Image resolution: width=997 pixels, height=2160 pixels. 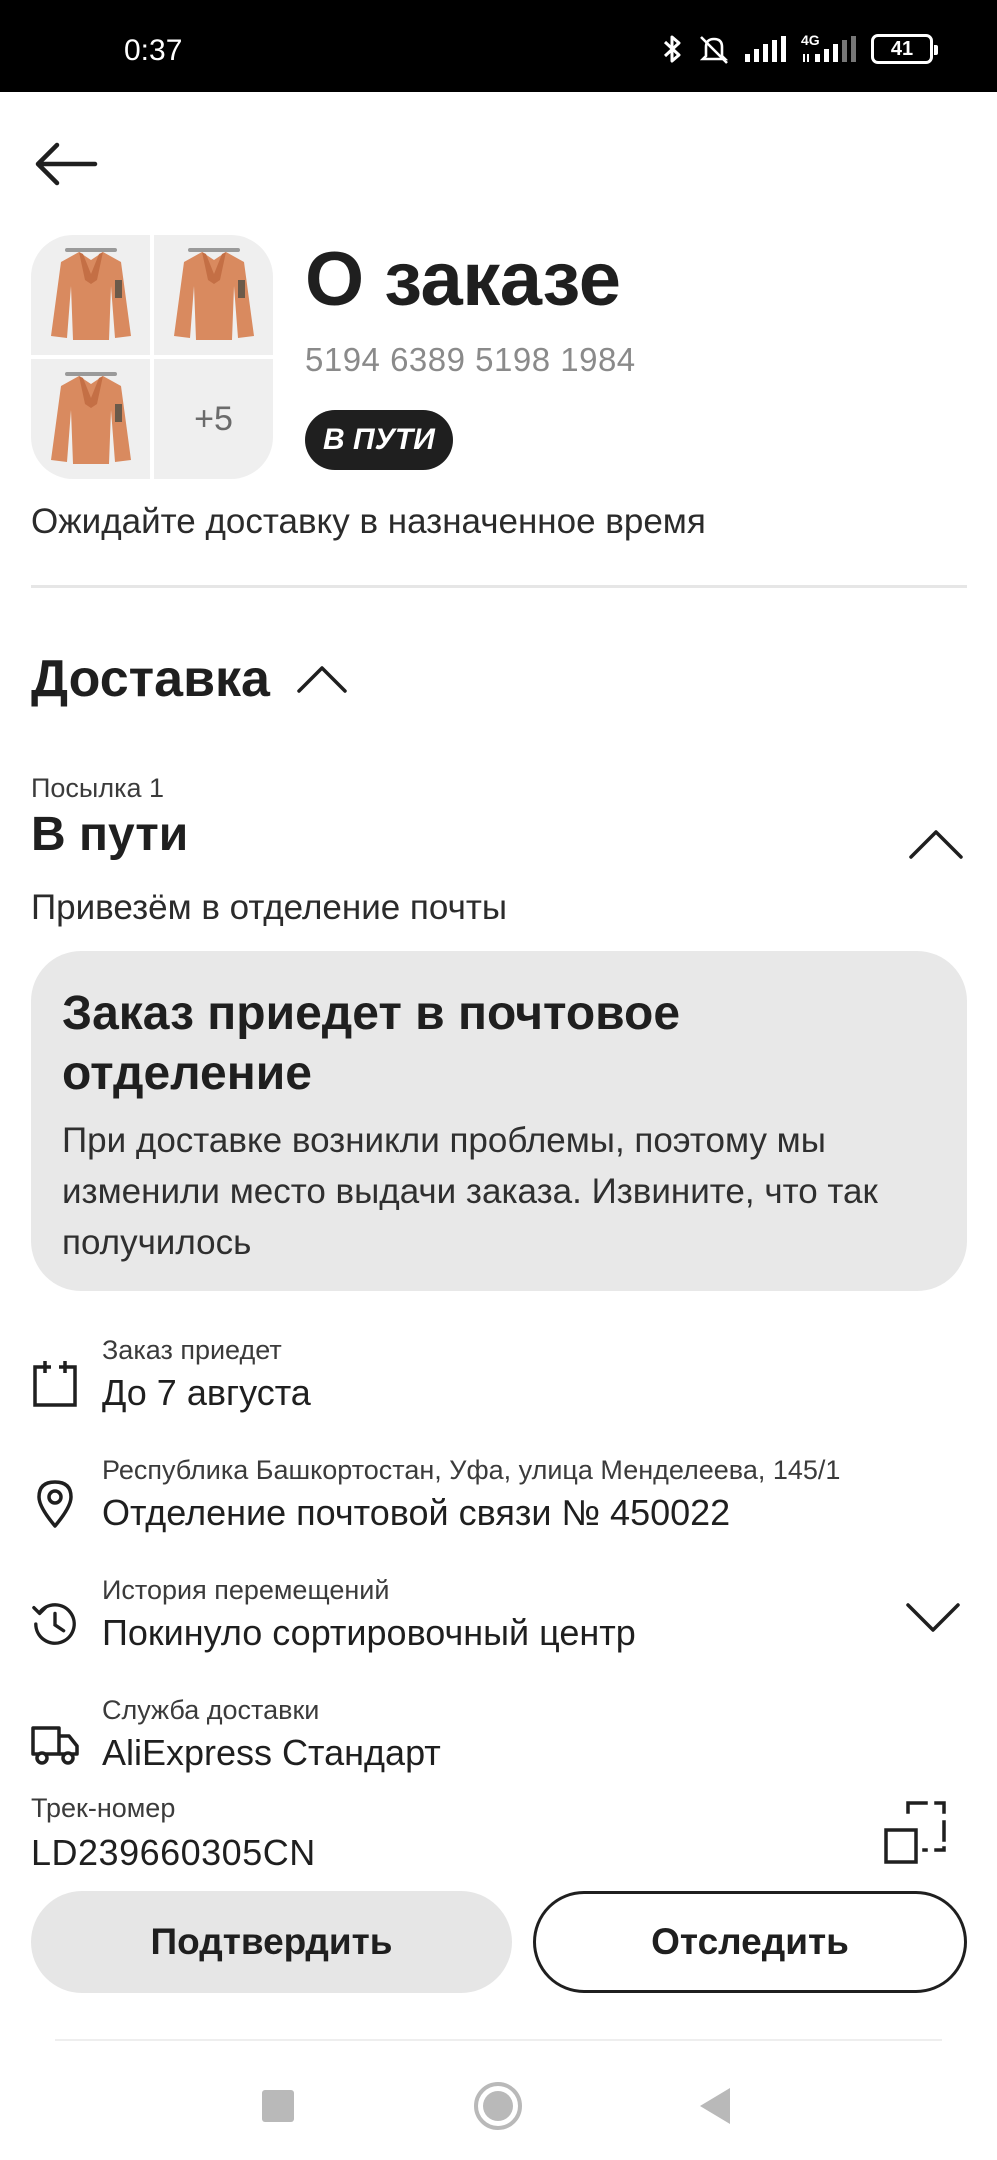 What do you see at coordinates (368, 521) in the screenshot?
I see `delivery-note: Ожидайте доставку в назначенное время` at bounding box center [368, 521].